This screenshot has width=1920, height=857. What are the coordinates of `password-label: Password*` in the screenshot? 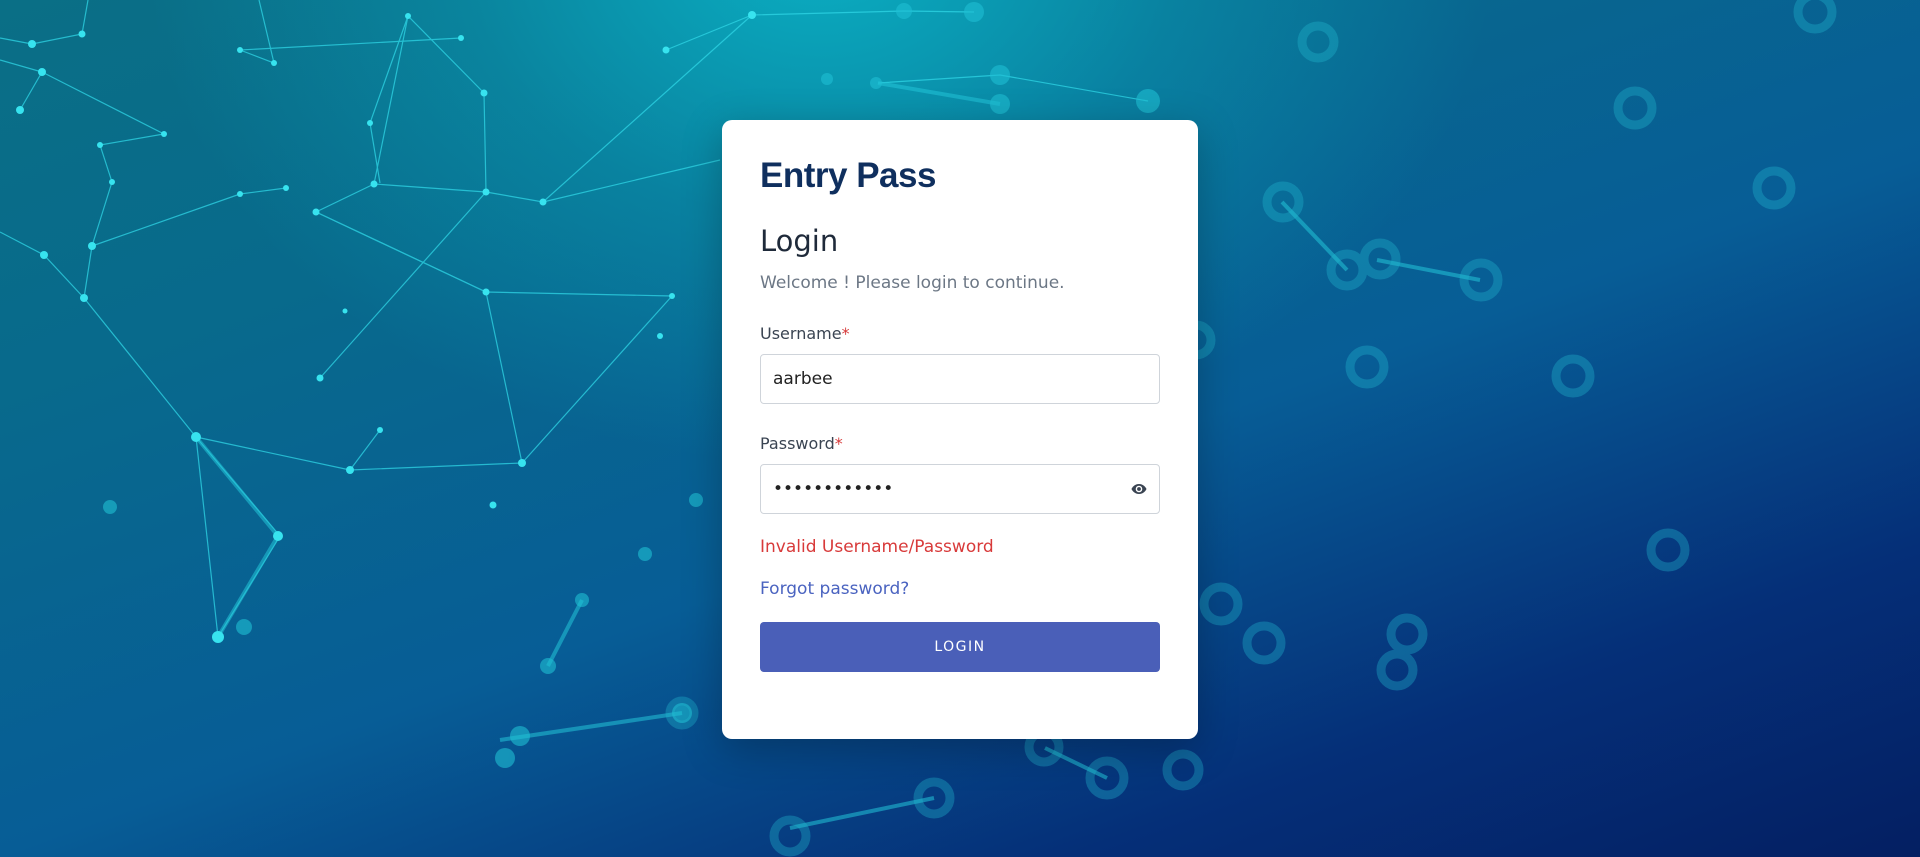 It's located at (960, 444).